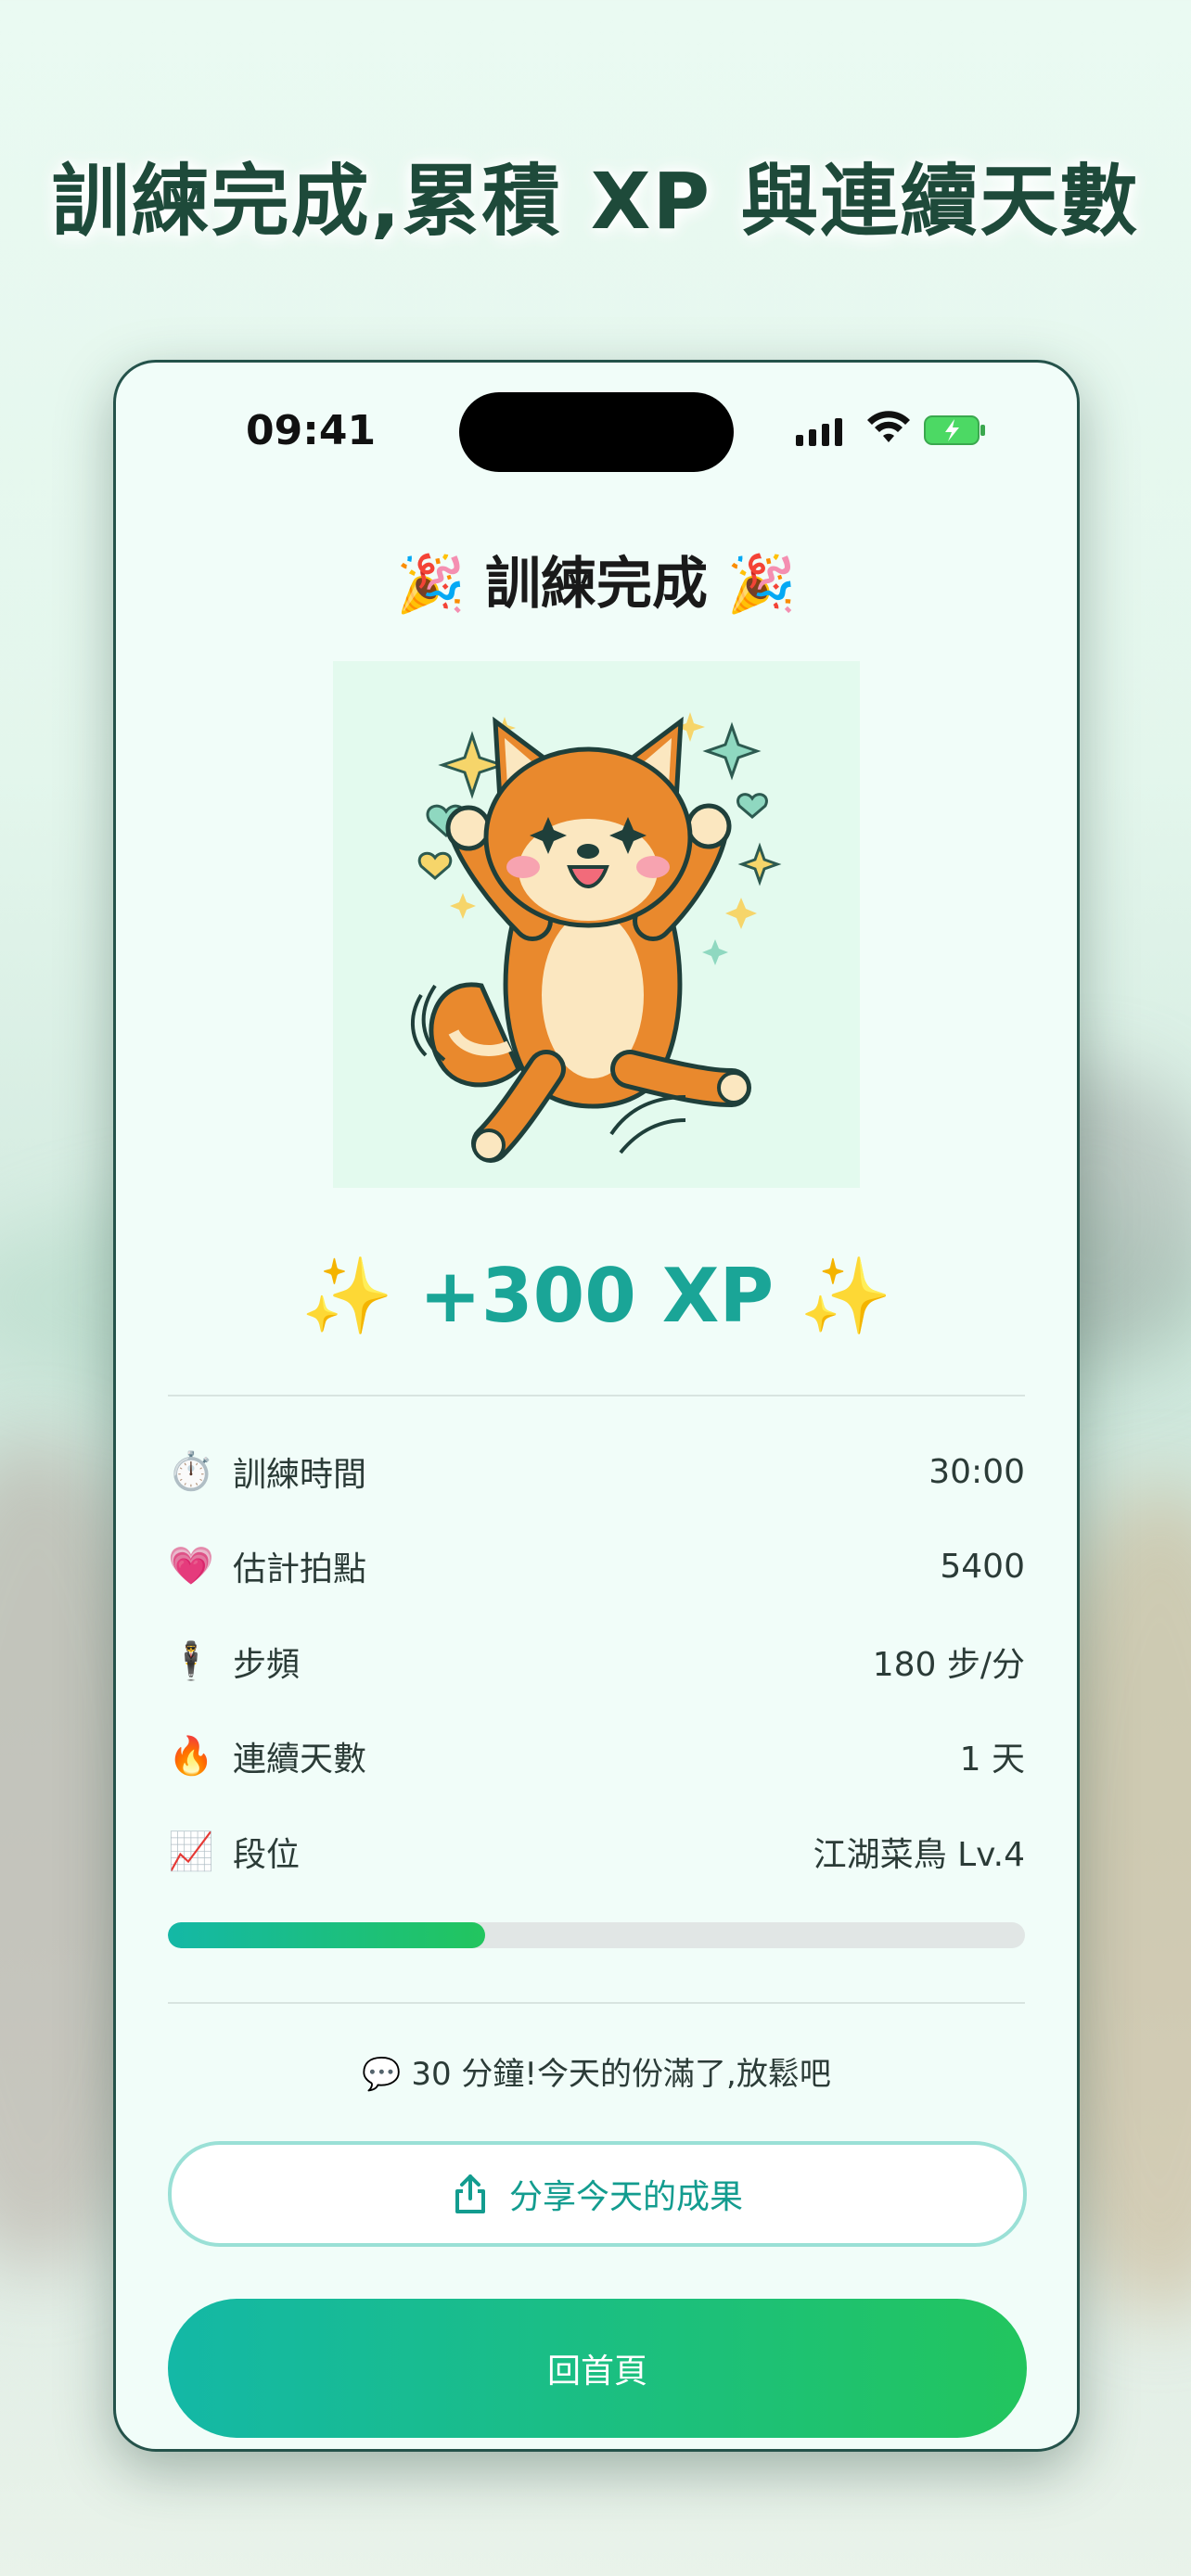 The height and width of the screenshot is (2576, 1191). What do you see at coordinates (888, 426) in the screenshot?
I see `wifi-icon` at bounding box center [888, 426].